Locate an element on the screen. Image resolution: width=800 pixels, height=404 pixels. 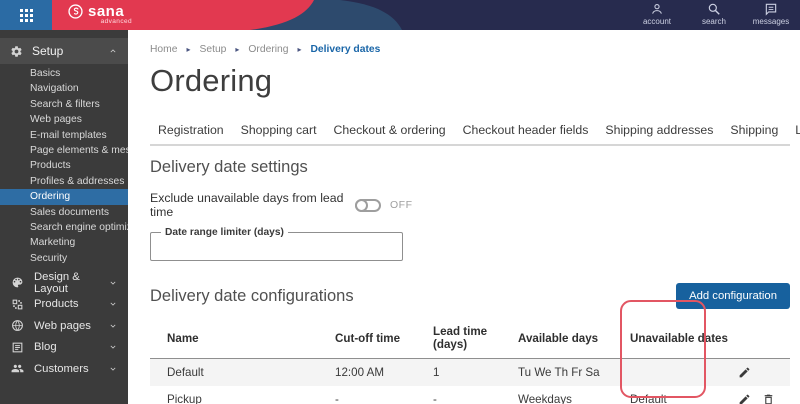
cell-lead-time: - is located at coordinates (435, 398).